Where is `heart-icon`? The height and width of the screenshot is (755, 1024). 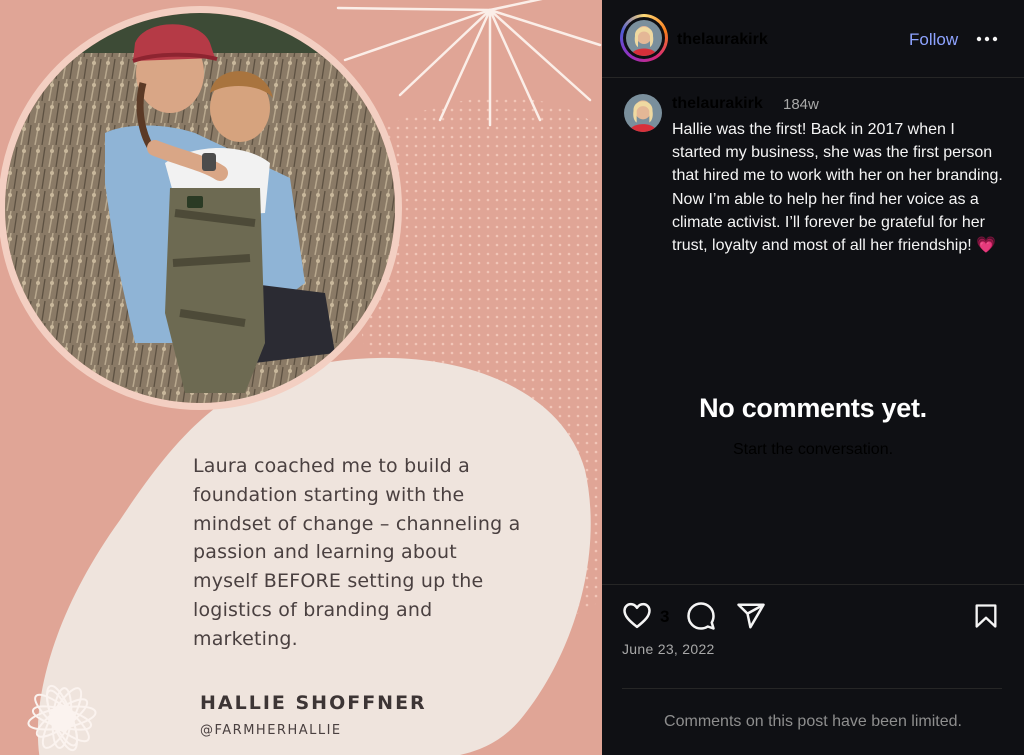
heart-icon is located at coordinates (637, 617).